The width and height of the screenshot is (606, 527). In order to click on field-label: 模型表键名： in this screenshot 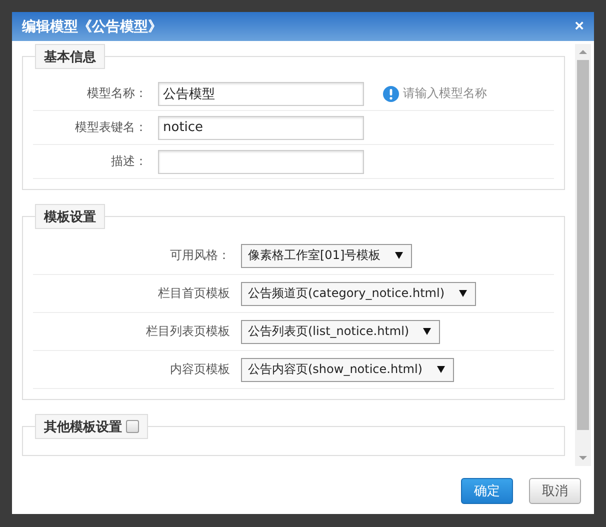, I will do `click(111, 127)`.